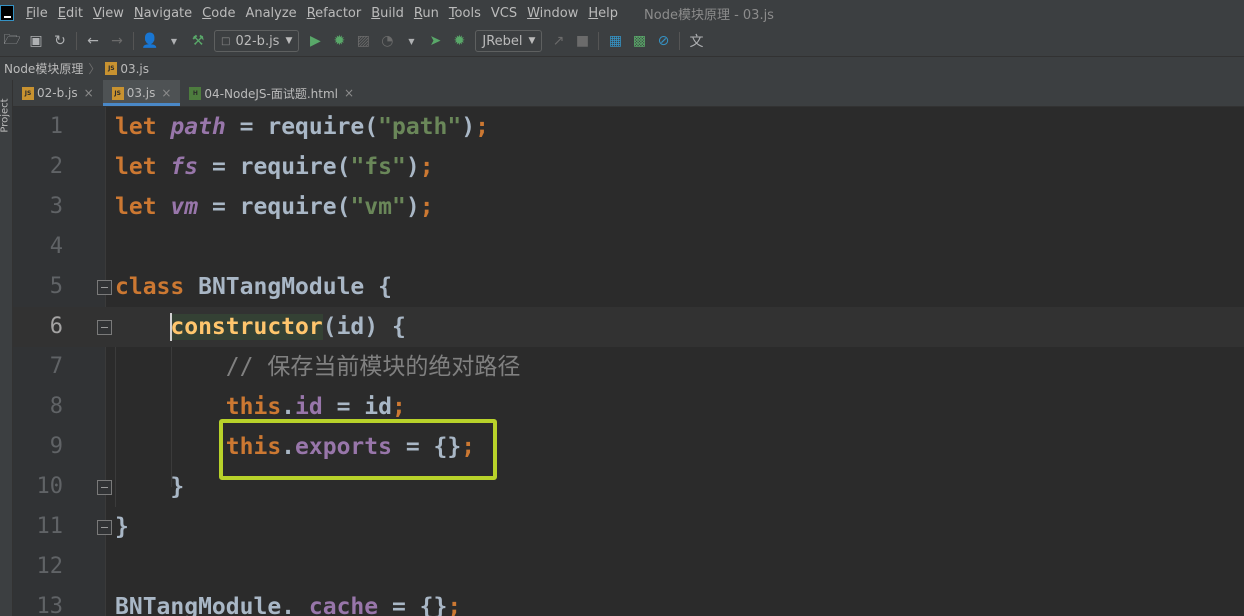 Image resolution: width=1244 pixels, height=616 pixels. Describe the element at coordinates (339, 41) in the screenshot. I see `debug-bug-icon: ✹` at that location.